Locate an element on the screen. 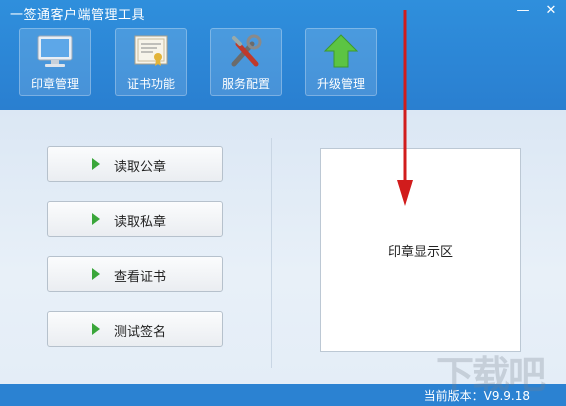 The height and width of the screenshot is (406, 566). read-private-seal-button: 读取私章 is located at coordinates (135, 219).